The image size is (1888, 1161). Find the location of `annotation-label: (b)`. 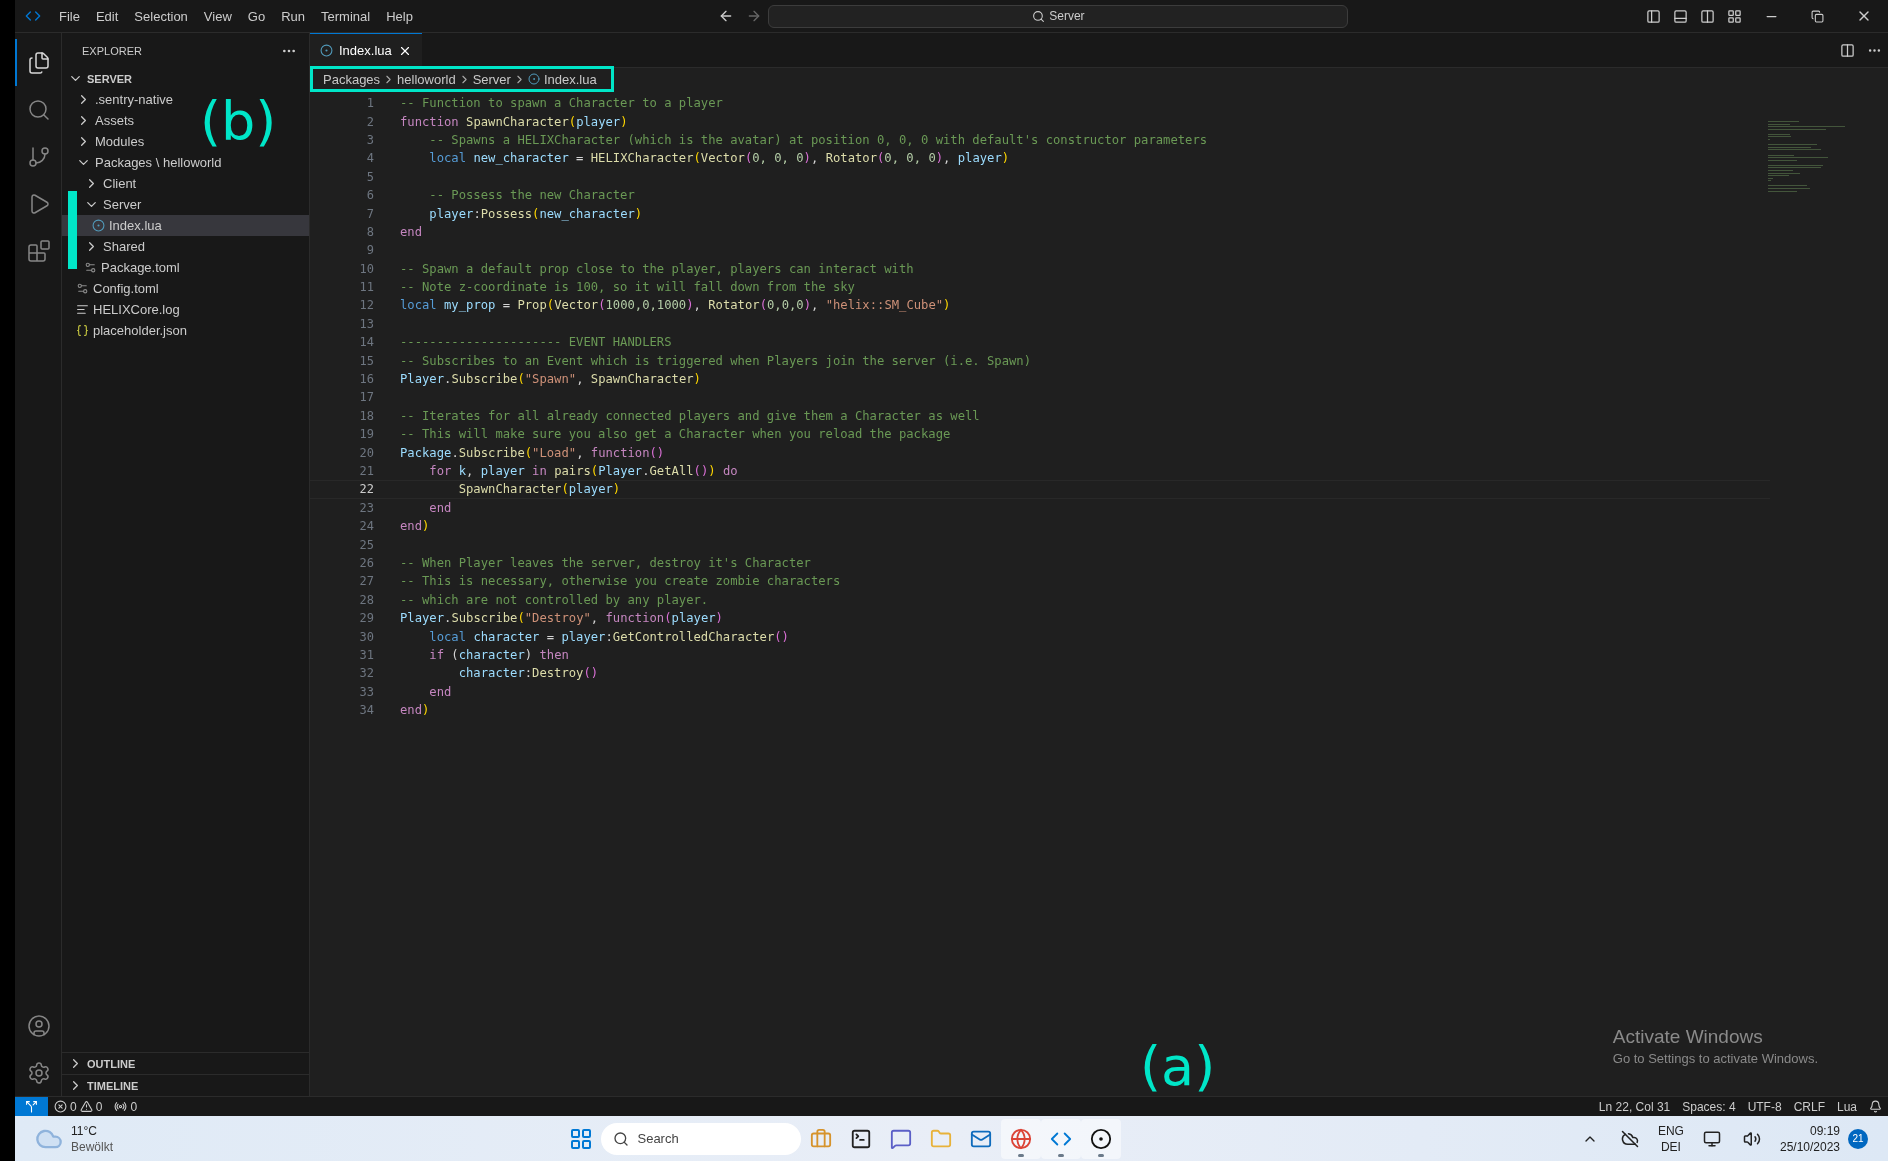

annotation-label: (b) is located at coordinates (238, 122).